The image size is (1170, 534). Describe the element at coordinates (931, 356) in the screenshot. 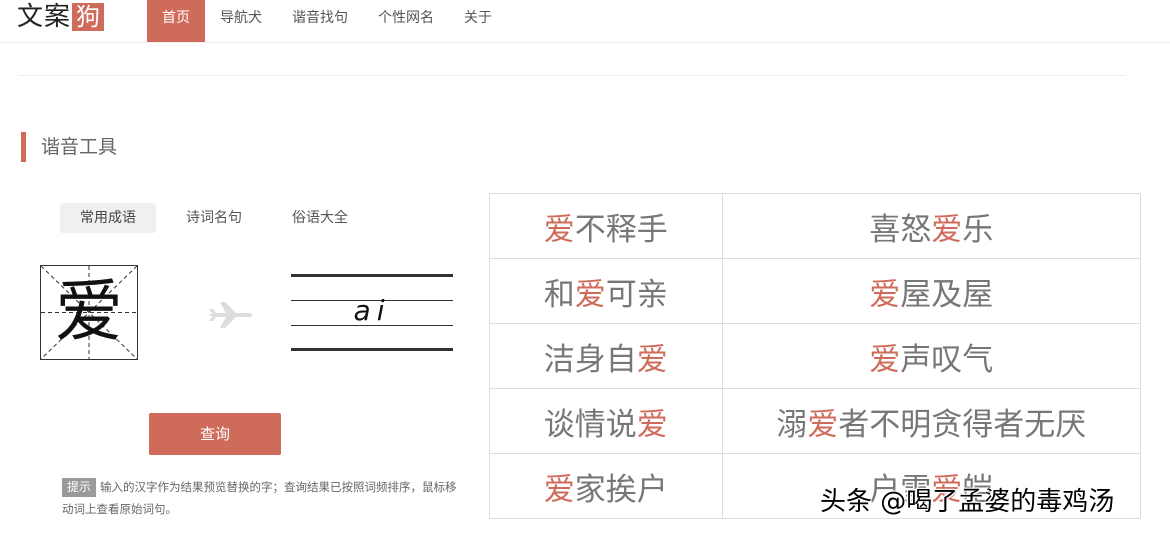

I see `result-cell: 爱声叹气` at that location.